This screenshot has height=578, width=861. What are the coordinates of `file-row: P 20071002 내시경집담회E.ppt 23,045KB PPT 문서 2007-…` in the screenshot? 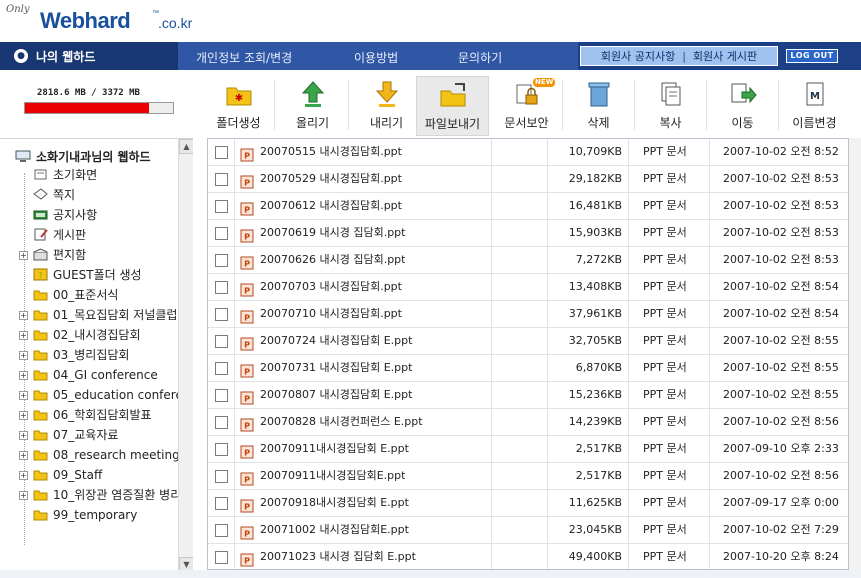 It's located at (528, 530).